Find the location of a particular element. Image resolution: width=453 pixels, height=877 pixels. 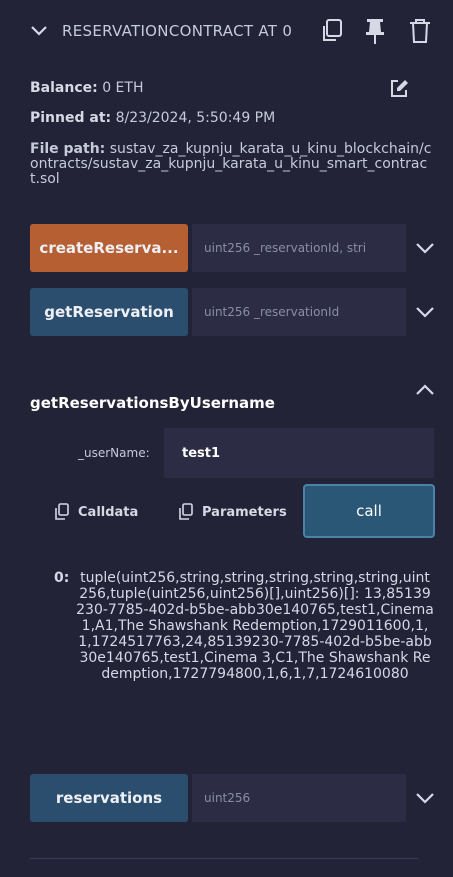

result-index: 0: is located at coordinates (62, 578).